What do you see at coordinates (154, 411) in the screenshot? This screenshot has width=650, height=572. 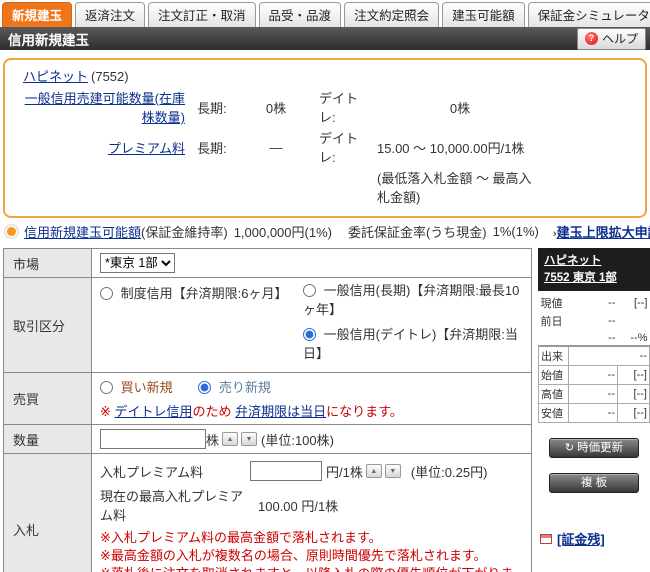 I see `daytrade-credit-link: デイトレ信用` at bounding box center [154, 411].